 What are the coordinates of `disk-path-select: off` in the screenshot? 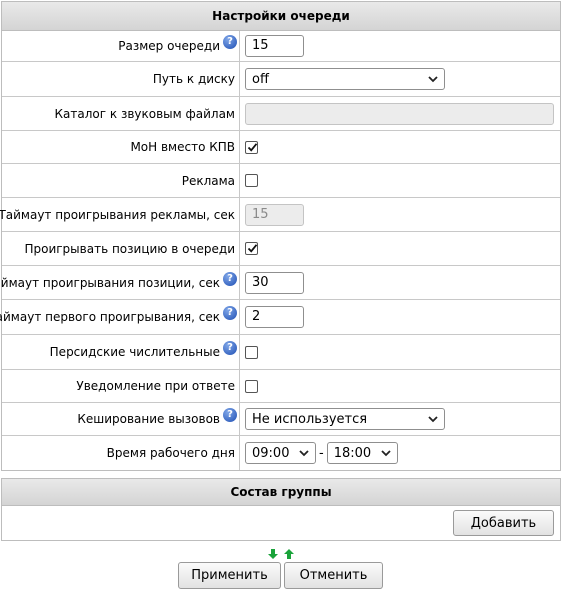 It's located at (345, 79).